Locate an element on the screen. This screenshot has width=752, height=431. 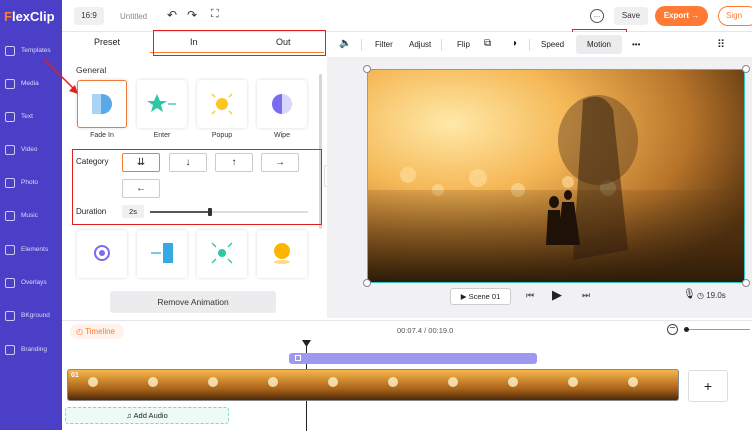
effect-rotate is located at coordinates (102, 254).